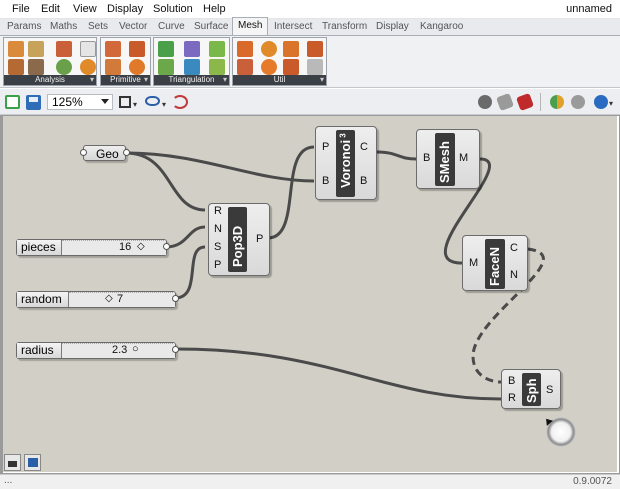 The width and height of the screenshot is (620, 489). What do you see at coordinates (125, 9) in the screenshot?
I see `menu-display: Display` at bounding box center [125, 9].